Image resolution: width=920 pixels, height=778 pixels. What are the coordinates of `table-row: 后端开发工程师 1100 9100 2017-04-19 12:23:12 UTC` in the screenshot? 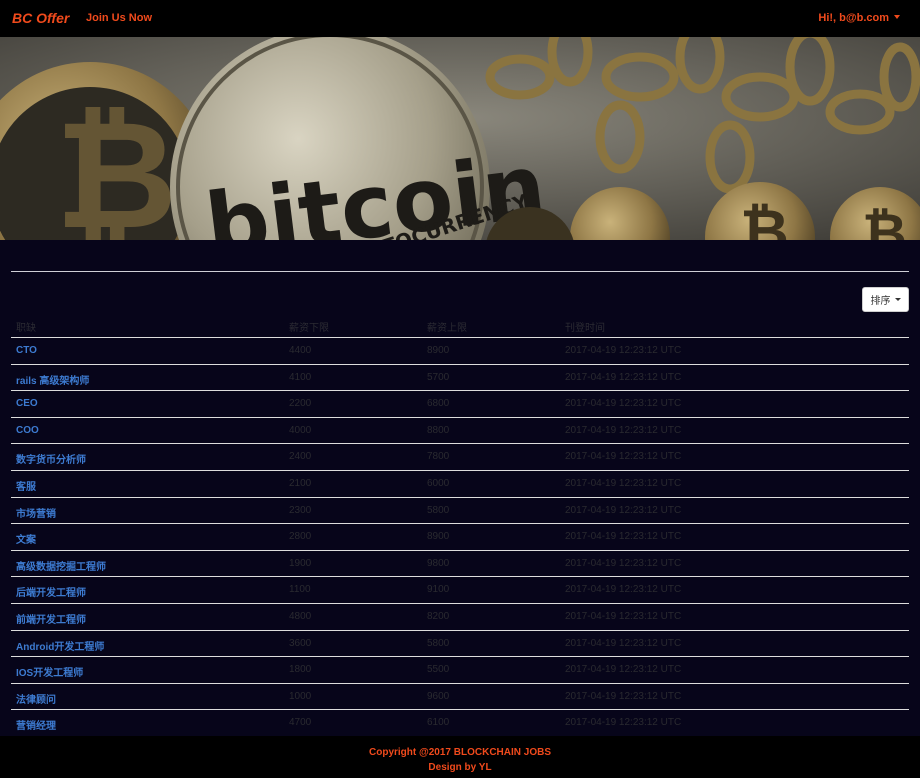 It's located at (460, 590).